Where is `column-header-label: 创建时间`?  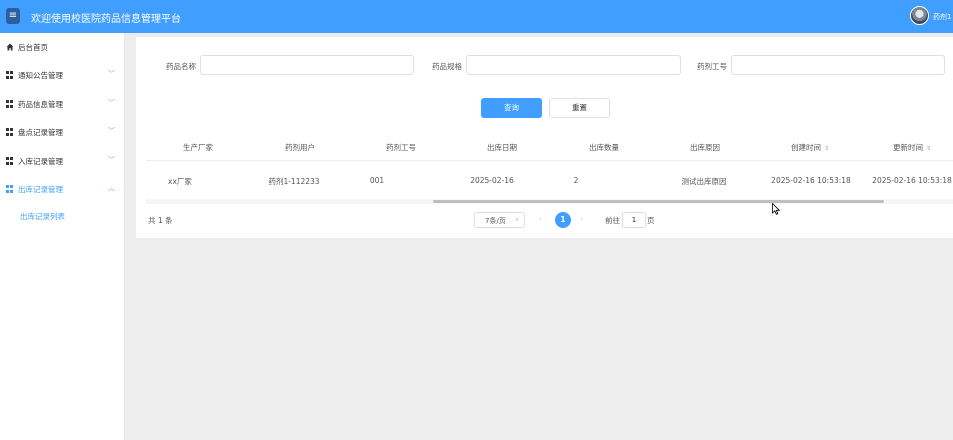
column-header-label: 创建时间 is located at coordinates (805, 147).